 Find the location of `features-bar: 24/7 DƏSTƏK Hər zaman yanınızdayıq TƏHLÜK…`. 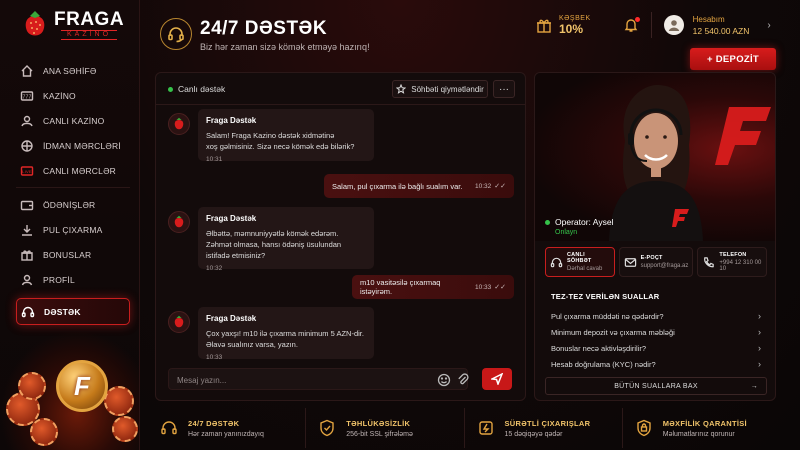

features-bar: 24/7 DƏSTƏK Hər zaman yanınızdayıq TƏHLÜK… is located at coordinates (464, 428).